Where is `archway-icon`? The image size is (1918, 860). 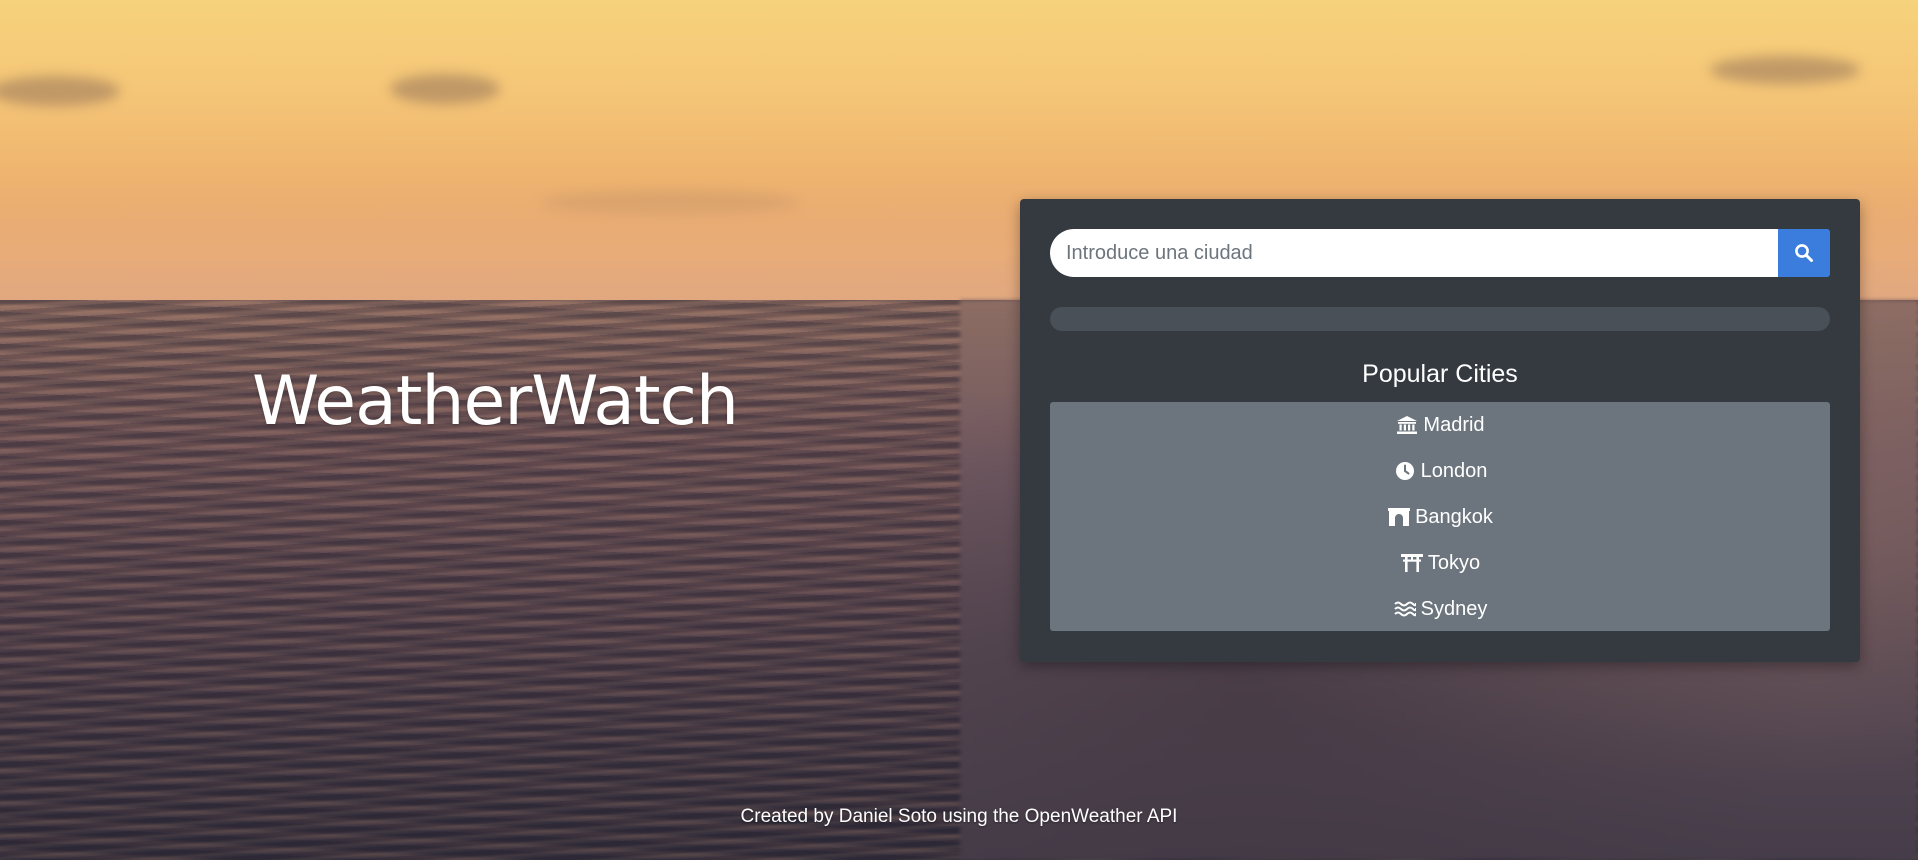
archway-icon is located at coordinates (1399, 517).